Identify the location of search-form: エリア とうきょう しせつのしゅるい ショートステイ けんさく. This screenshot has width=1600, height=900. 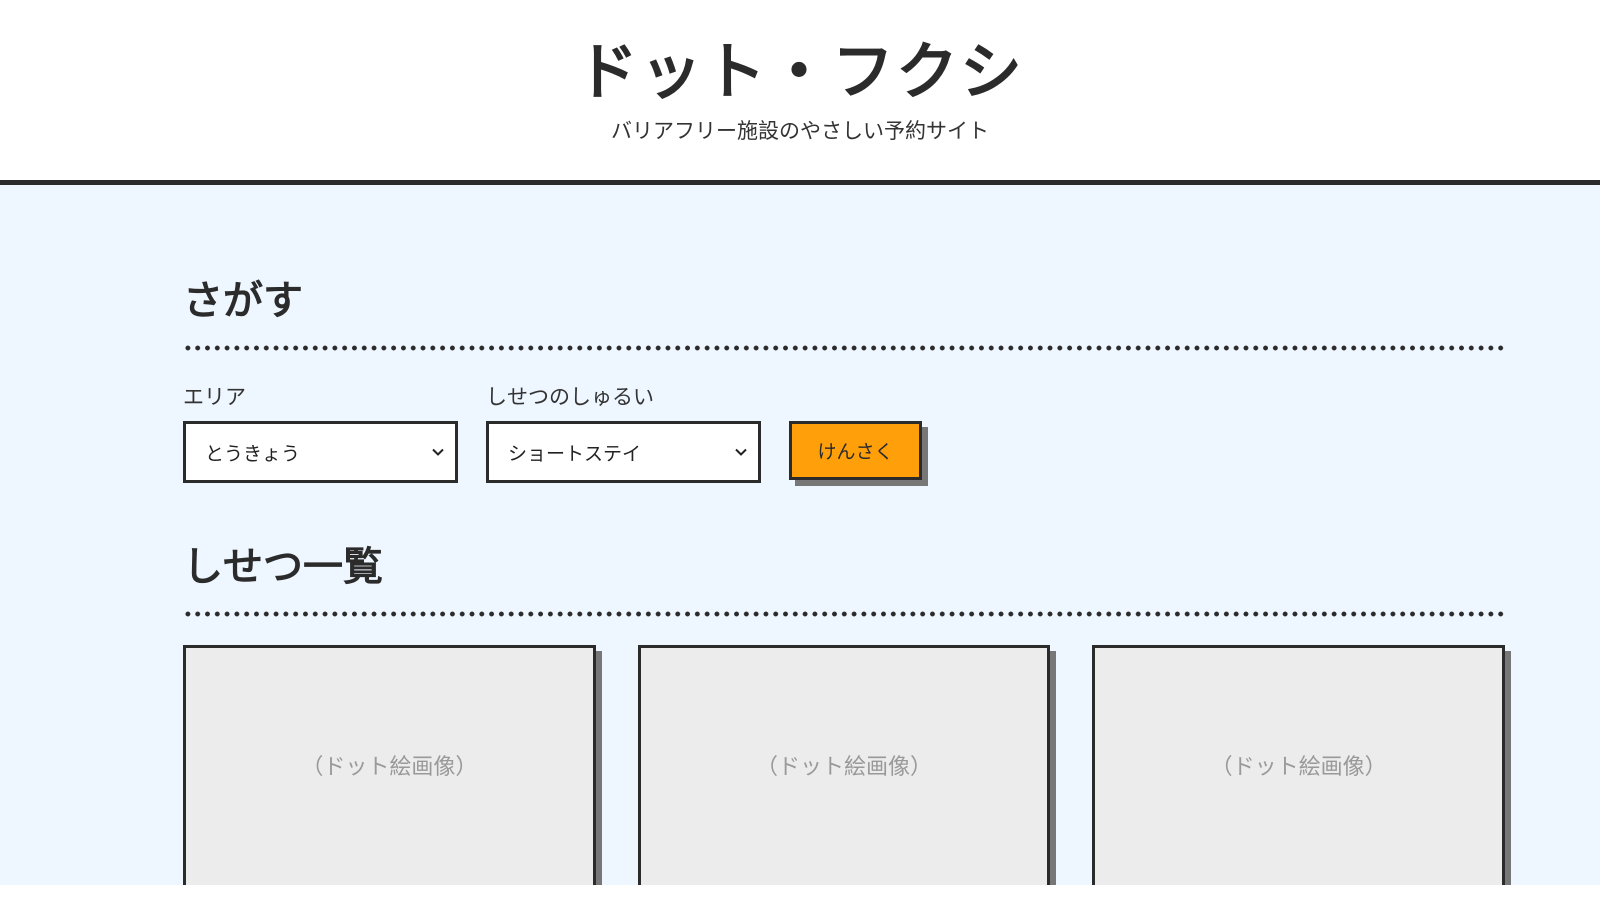
(844, 432).